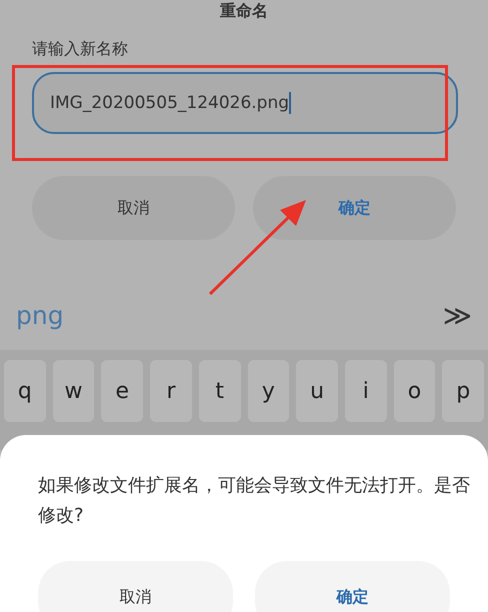 The width and height of the screenshot is (488, 612). What do you see at coordinates (73, 391) in the screenshot?
I see `keyboard-key: w` at bounding box center [73, 391].